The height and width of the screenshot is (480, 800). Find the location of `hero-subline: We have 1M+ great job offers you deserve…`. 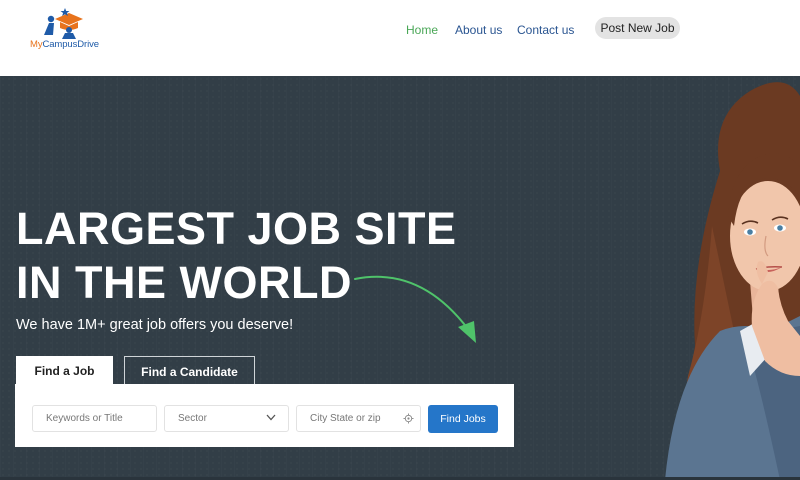

hero-subline: We have 1M+ great job offers you deserve… is located at coordinates (155, 325).